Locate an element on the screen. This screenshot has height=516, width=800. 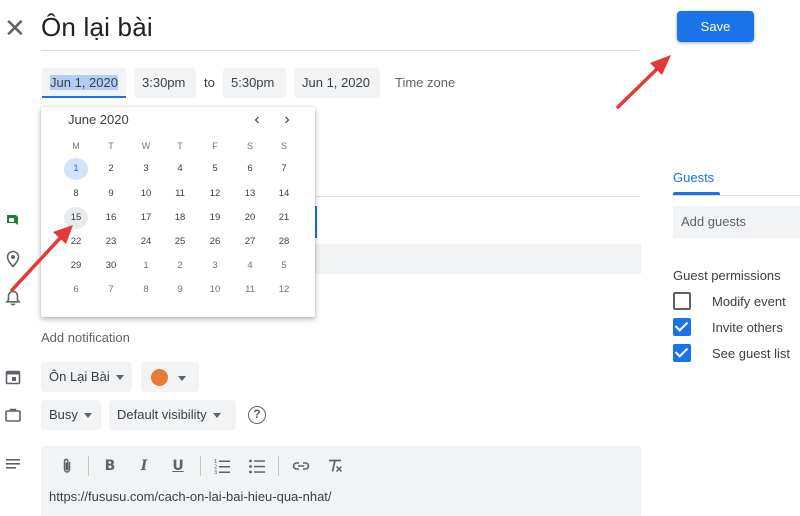
meet-icon is located at coordinates (12, 220).